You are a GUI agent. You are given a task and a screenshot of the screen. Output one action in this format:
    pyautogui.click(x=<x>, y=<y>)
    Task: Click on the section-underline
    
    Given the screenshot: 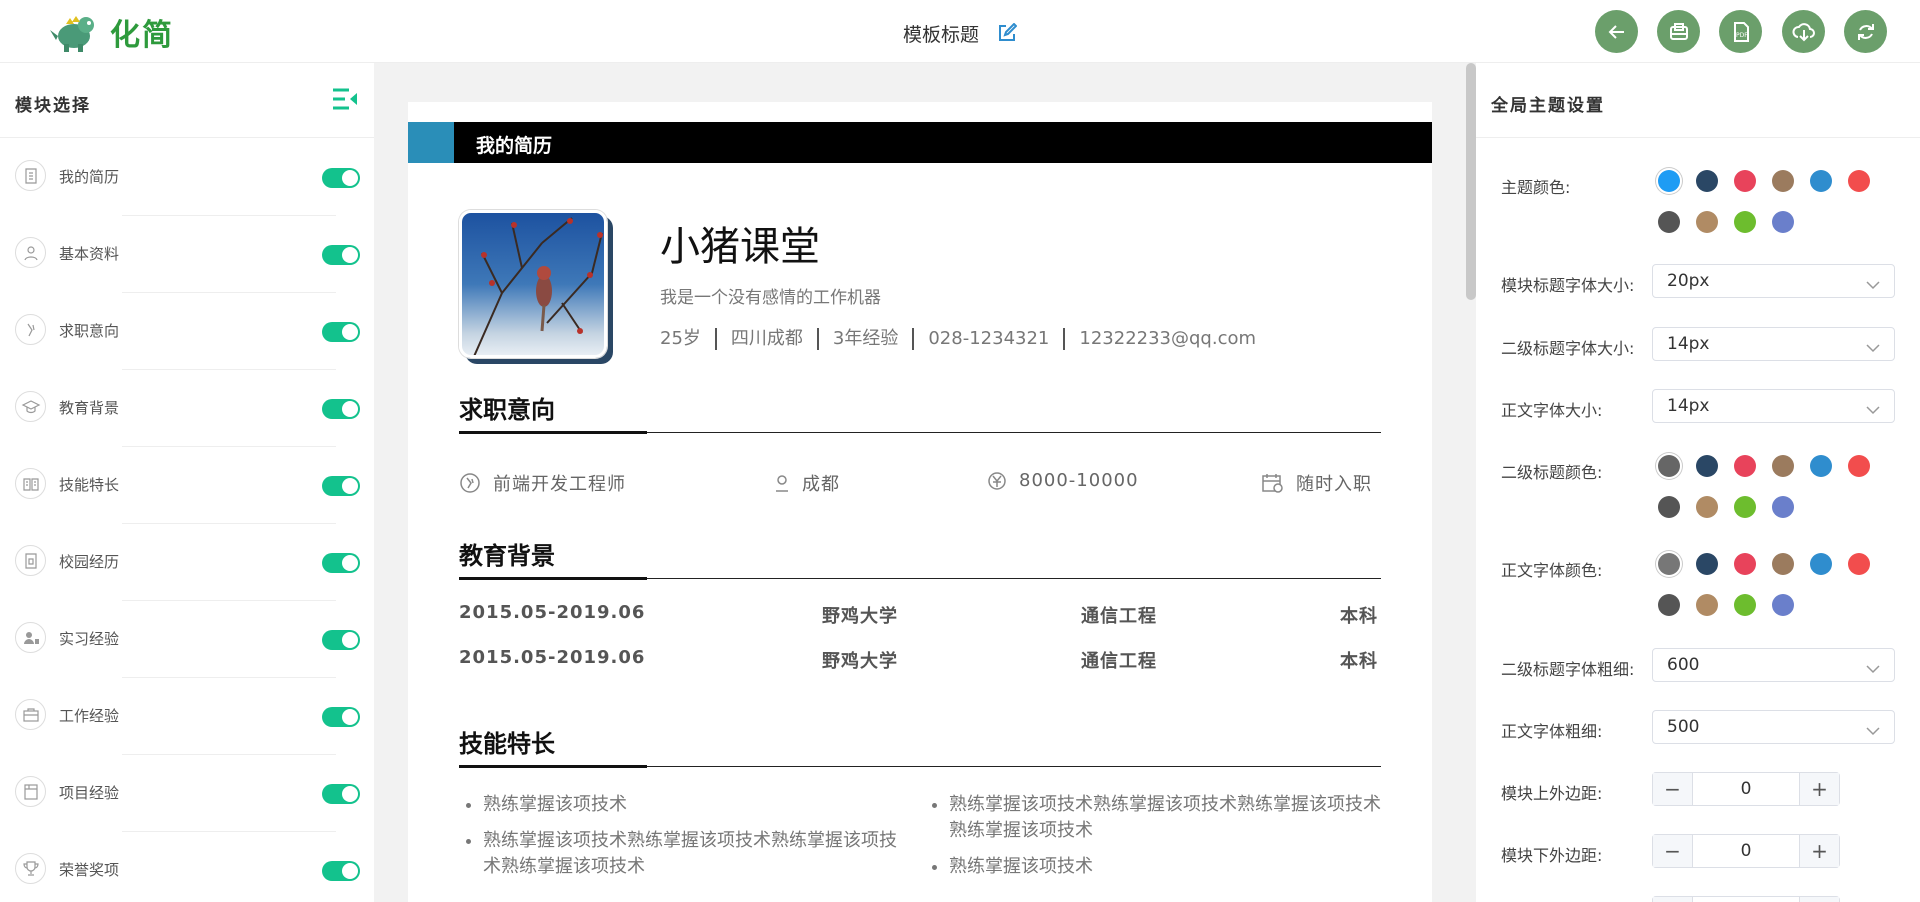 What is the action you would take?
    pyautogui.click(x=920, y=578)
    